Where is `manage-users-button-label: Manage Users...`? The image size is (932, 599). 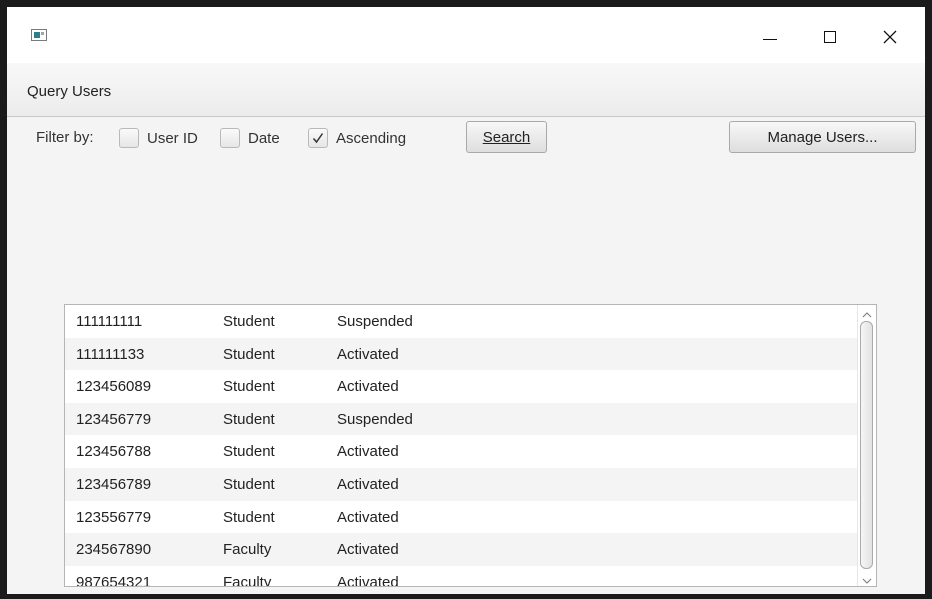 manage-users-button-label: Manage Users... is located at coordinates (822, 137).